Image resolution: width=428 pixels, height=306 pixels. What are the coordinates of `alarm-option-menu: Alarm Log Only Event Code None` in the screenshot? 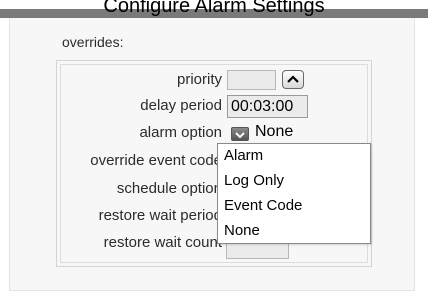 It's located at (294, 193).